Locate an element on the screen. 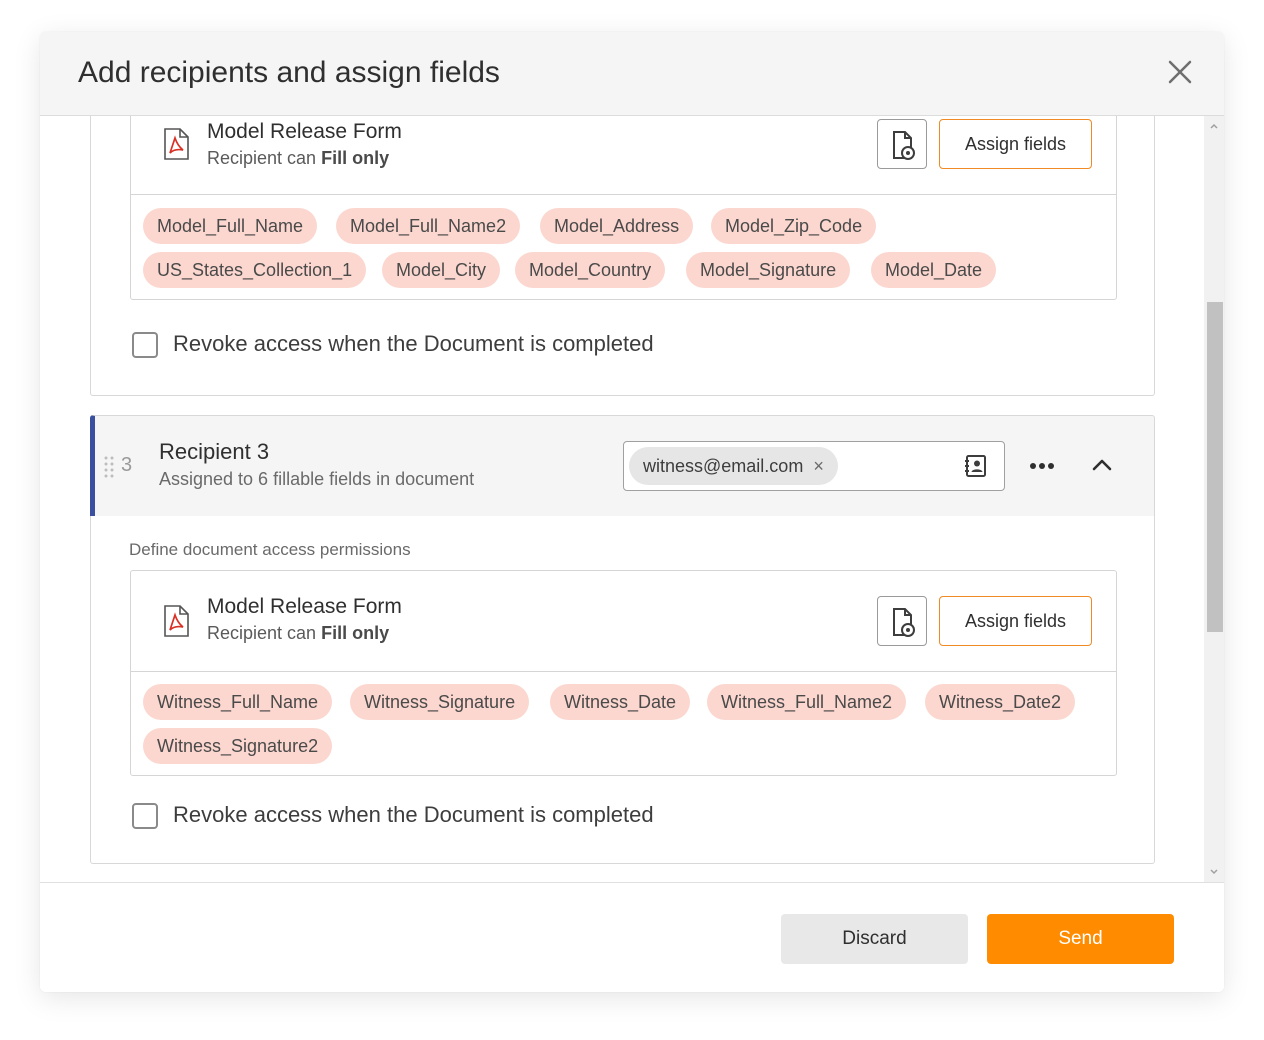 The height and width of the screenshot is (1040, 1264). field-chip: Model_Country is located at coordinates (590, 270).